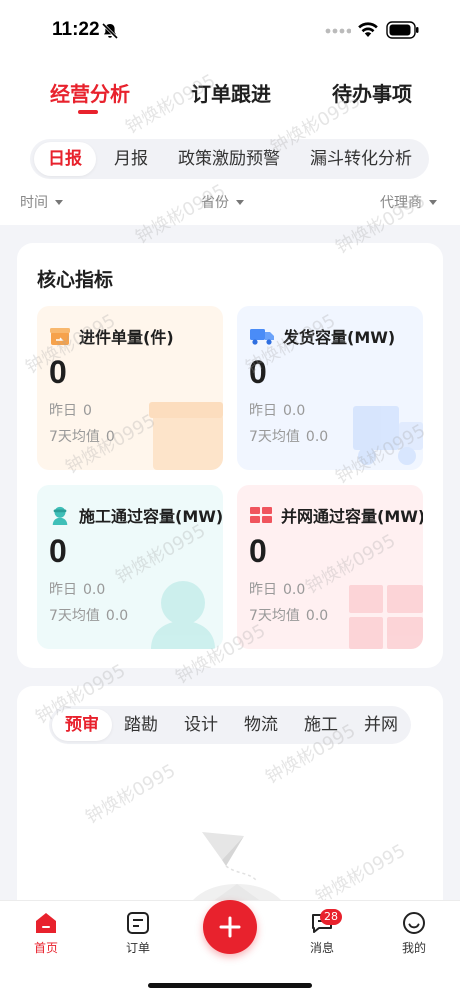 The width and height of the screenshot is (460, 997). What do you see at coordinates (262, 337) in the screenshot?
I see `truck-icon` at bounding box center [262, 337].